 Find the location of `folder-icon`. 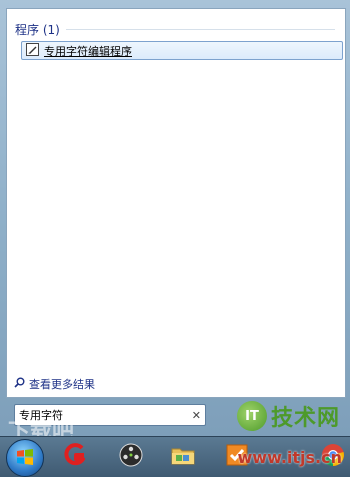

folder-icon is located at coordinates (183, 456).